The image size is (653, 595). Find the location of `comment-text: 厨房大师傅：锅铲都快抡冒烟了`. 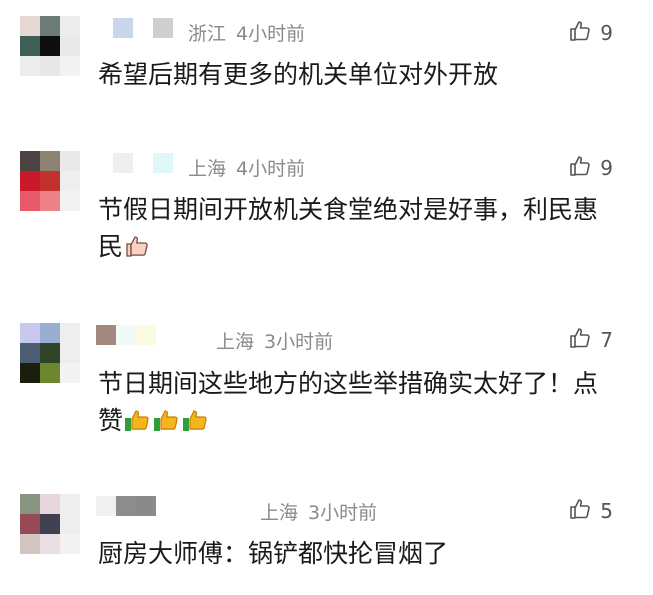

comment-text: 厨房大师傅：锅铲都快抡冒烟了 is located at coordinates (273, 553).